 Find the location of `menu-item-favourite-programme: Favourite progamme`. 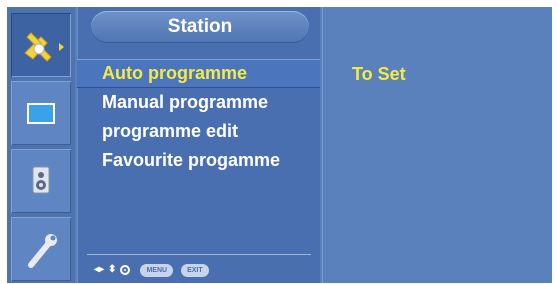

menu-item-favourite-programme: Favourite progamme is located at coordinates (198, 160).